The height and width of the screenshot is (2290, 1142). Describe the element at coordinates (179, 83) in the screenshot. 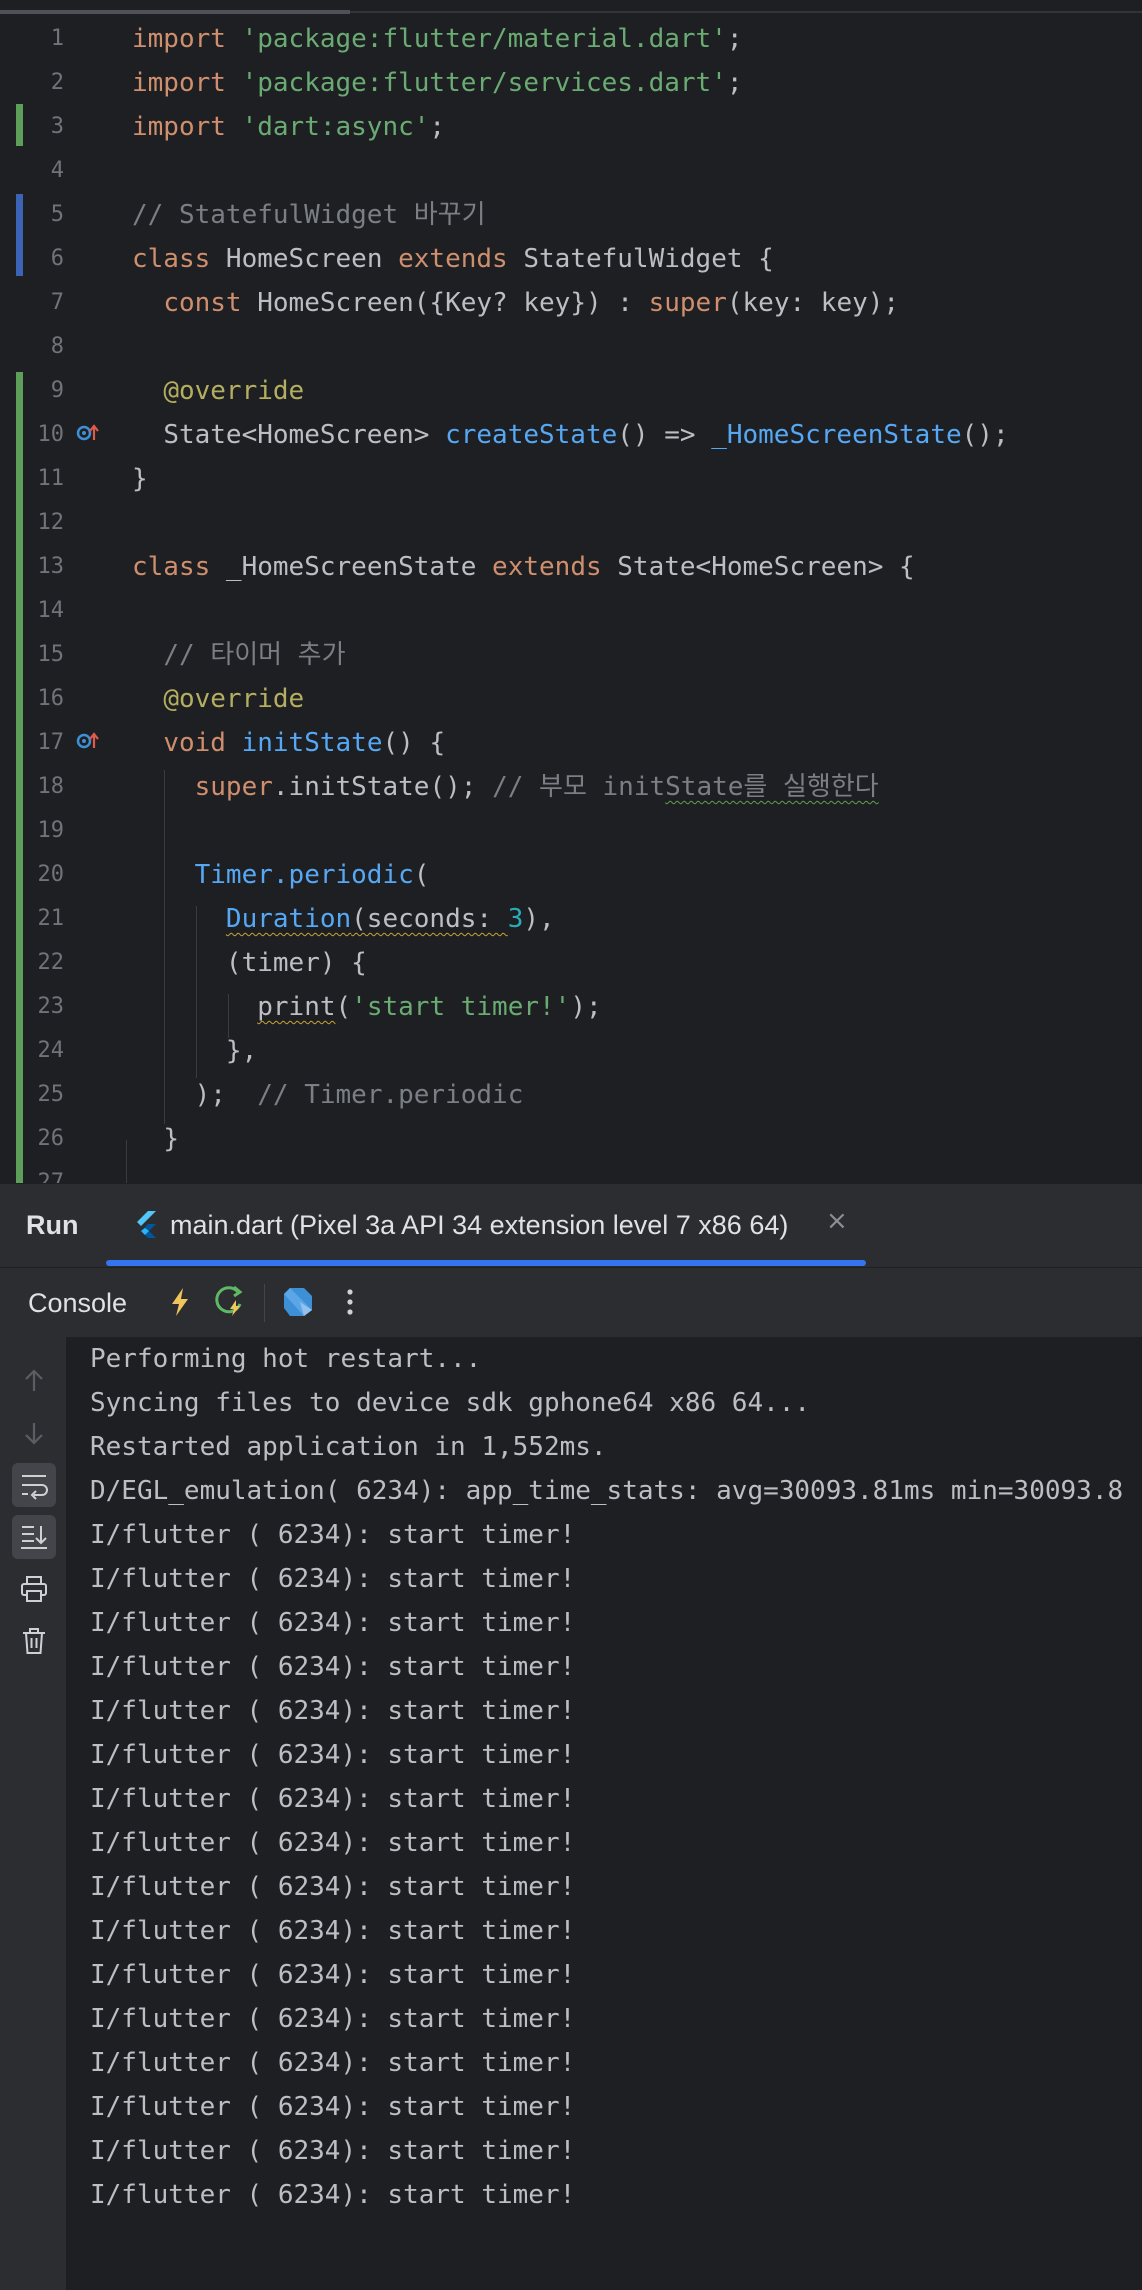

I see `keyword: import` at that location.